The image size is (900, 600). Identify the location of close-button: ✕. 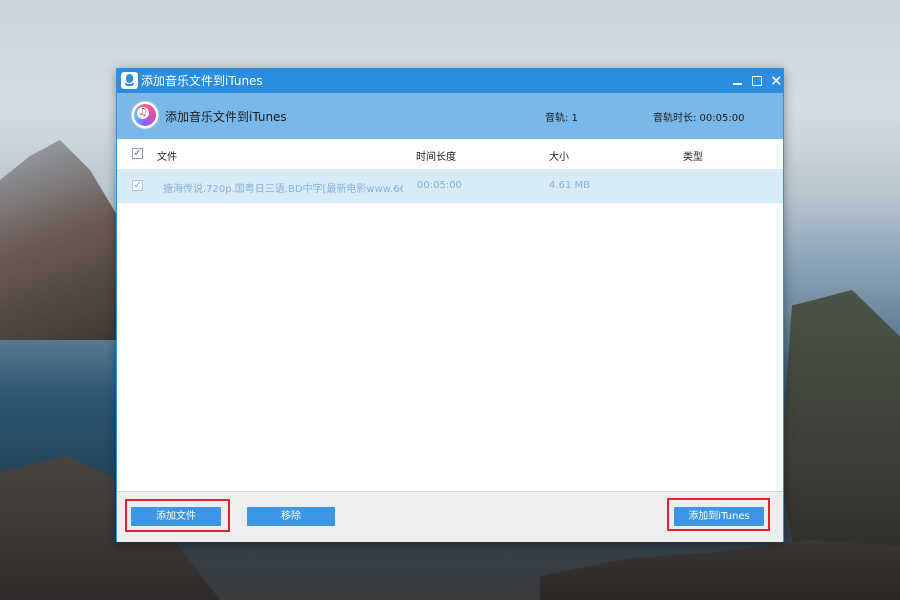
(776, 81).